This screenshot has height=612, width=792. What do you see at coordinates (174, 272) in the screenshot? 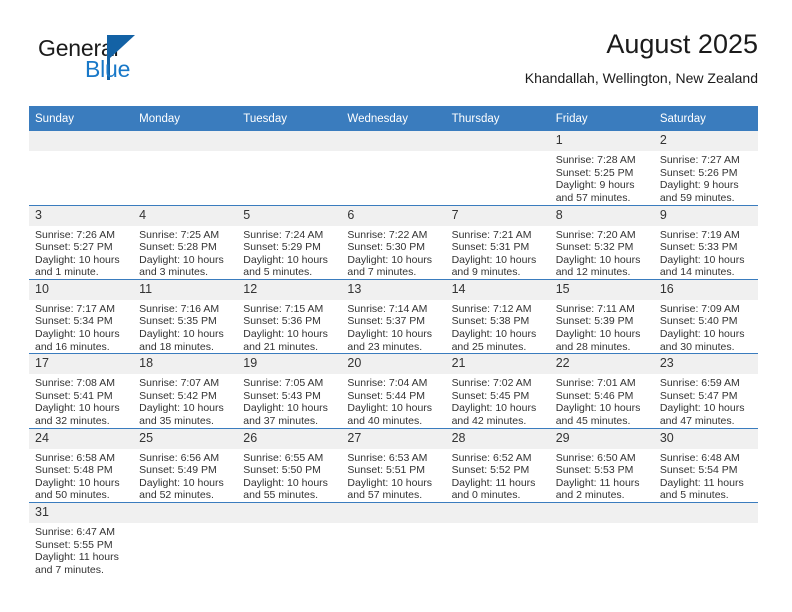
I see `daylight-duration-line2: and 3 minutes.` at bounding box center [174, 272].